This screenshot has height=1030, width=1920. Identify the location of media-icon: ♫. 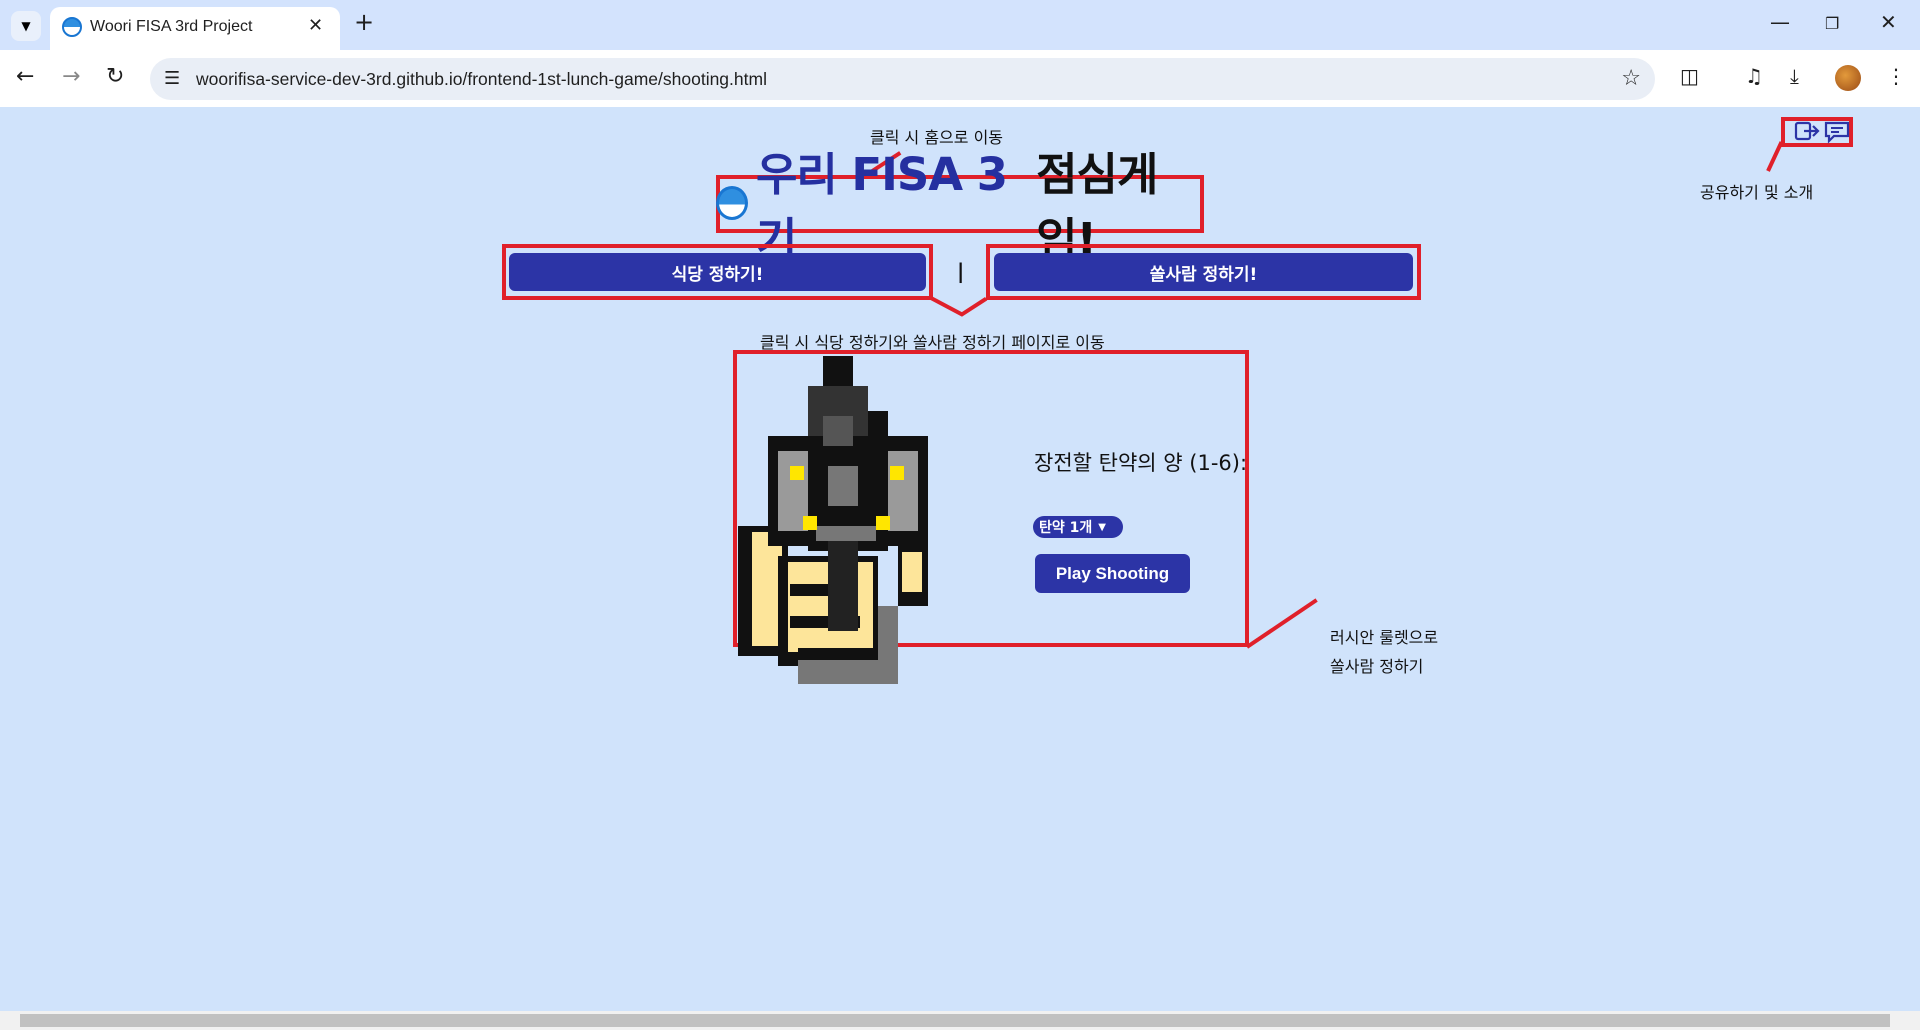
(1754, 76).